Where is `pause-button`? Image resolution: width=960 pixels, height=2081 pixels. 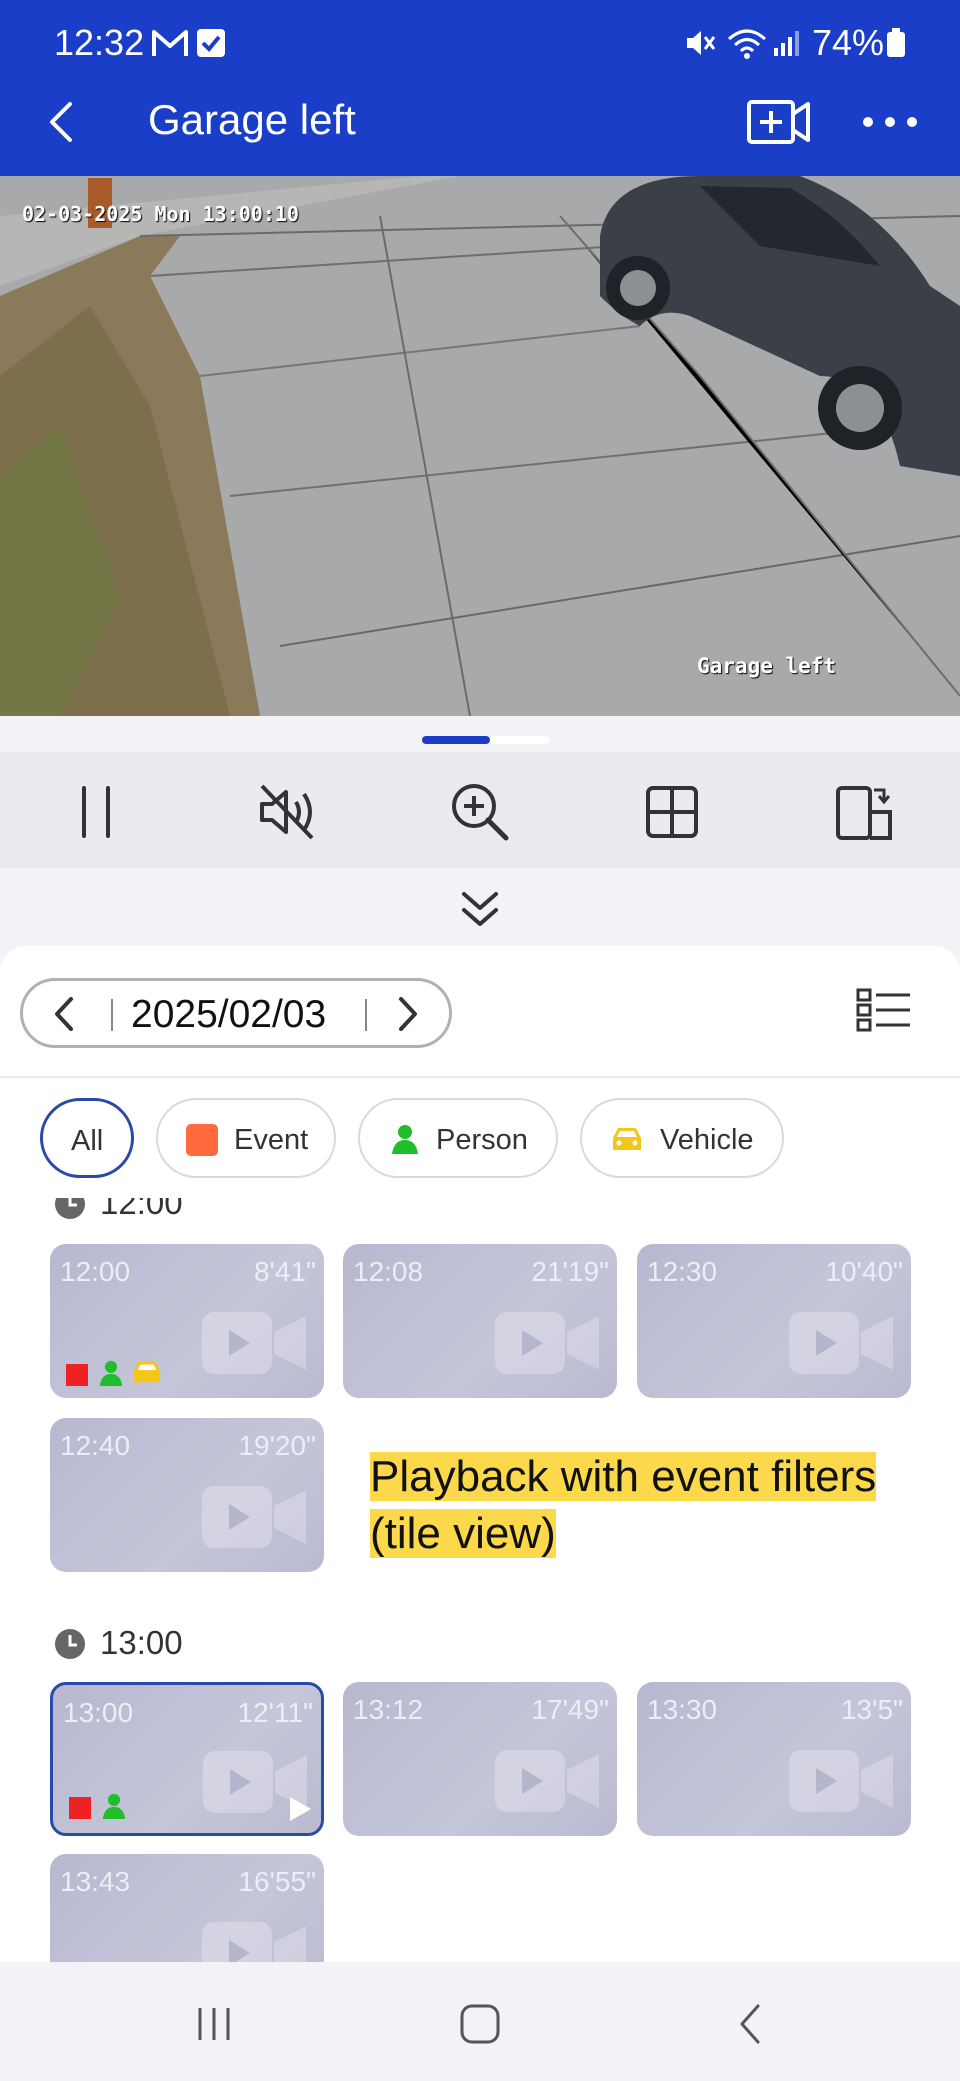 pause-button is located at coordinates (96, 812).